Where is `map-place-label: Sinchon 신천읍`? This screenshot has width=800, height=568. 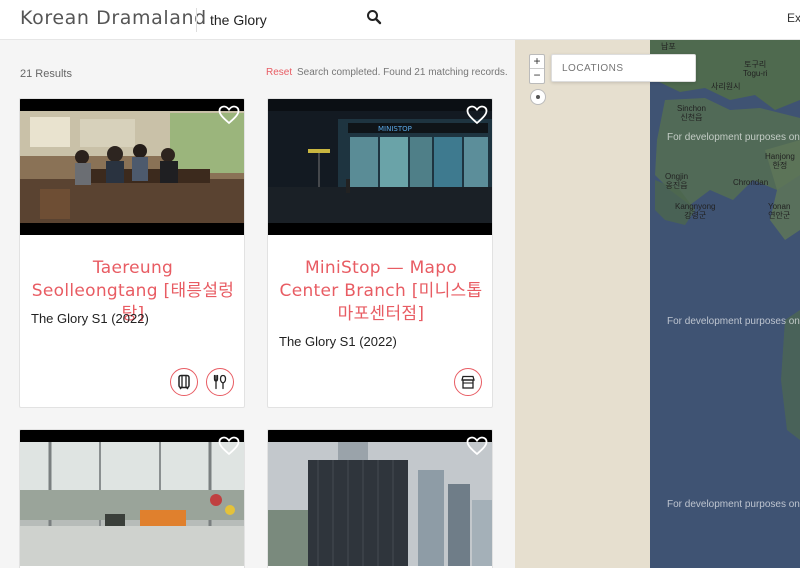
map-place-label: Sinchon 신천읍 is located at coordinates (691, 113).